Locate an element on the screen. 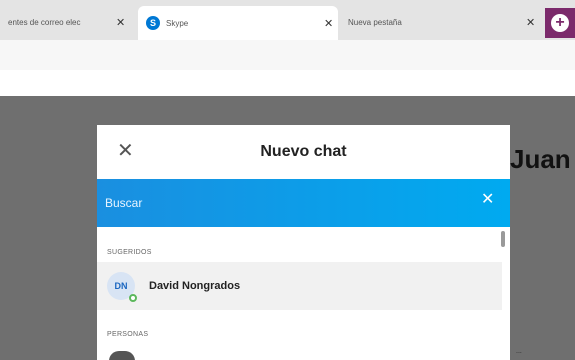 This screenshot has height=360, width=575. dialog-header: ✕ Nuevo chat is located at coordinates (303, 152).